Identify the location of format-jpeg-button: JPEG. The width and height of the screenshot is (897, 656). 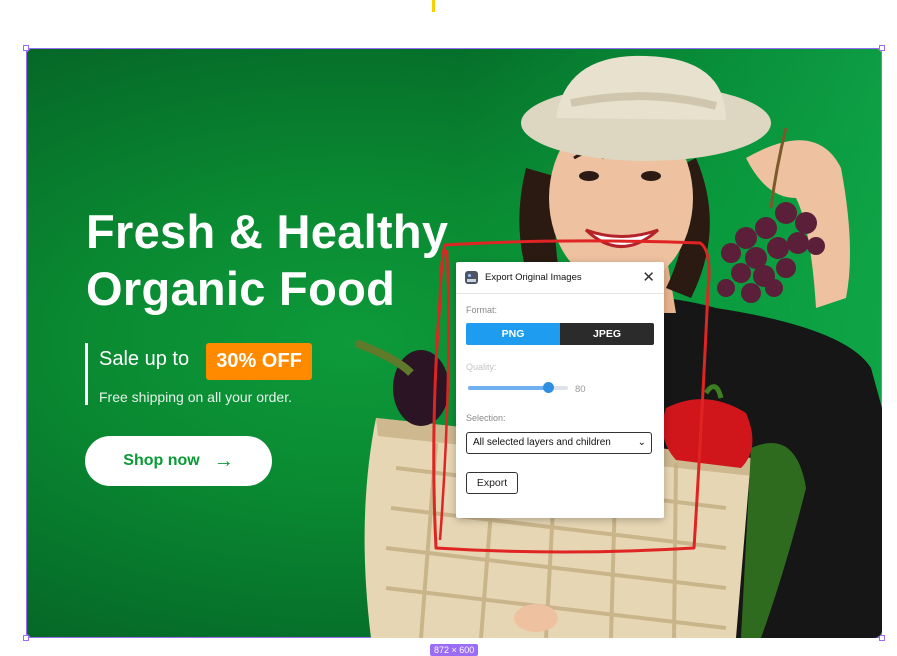
(607, 334).